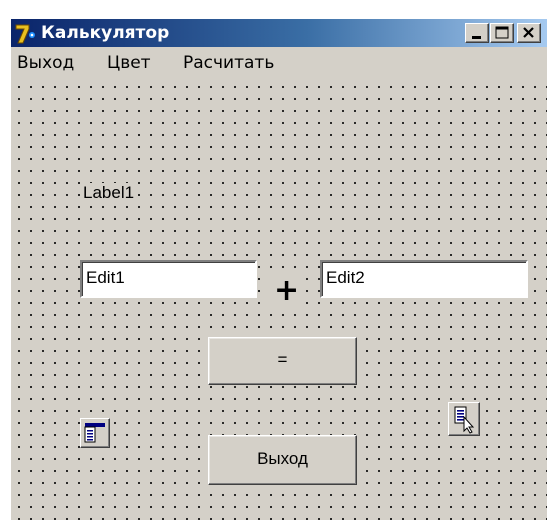  I want to click on minimize-button, so click(477, 33).